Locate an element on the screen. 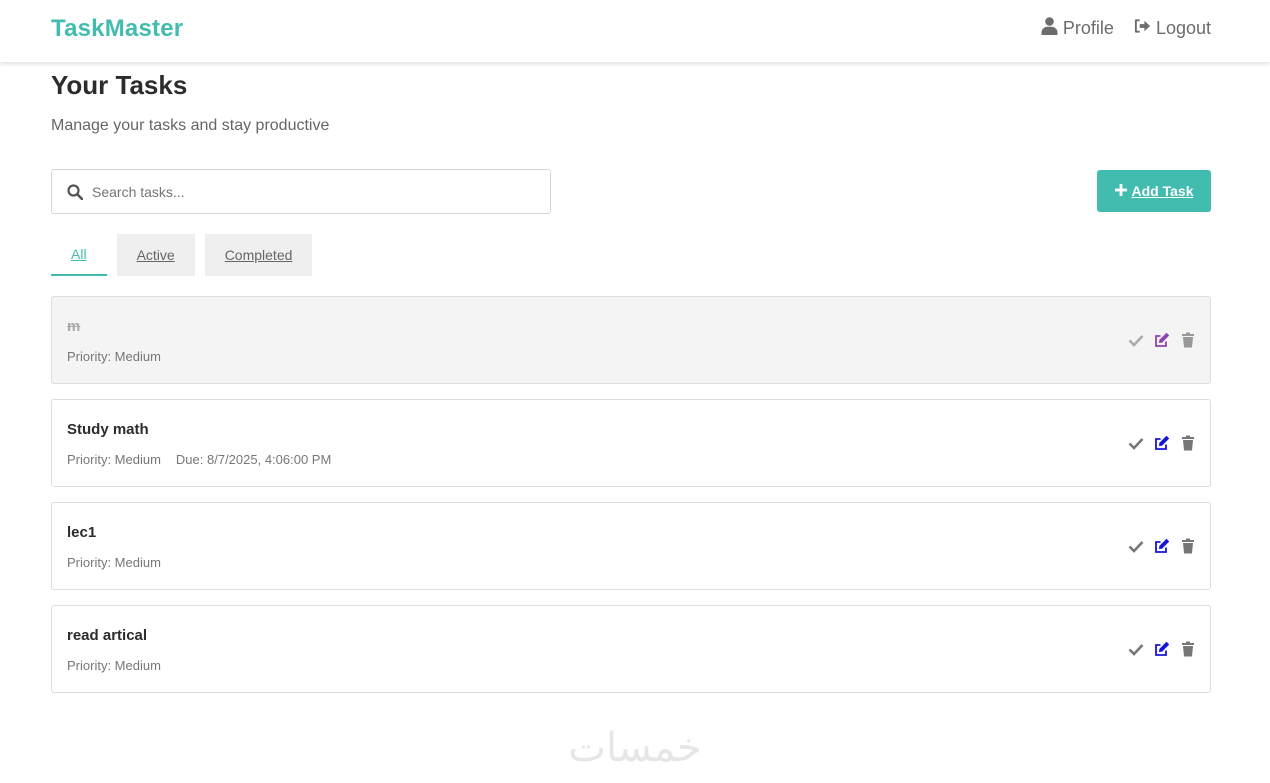  profile-link: Profile is located at coordinates (1077, 28).